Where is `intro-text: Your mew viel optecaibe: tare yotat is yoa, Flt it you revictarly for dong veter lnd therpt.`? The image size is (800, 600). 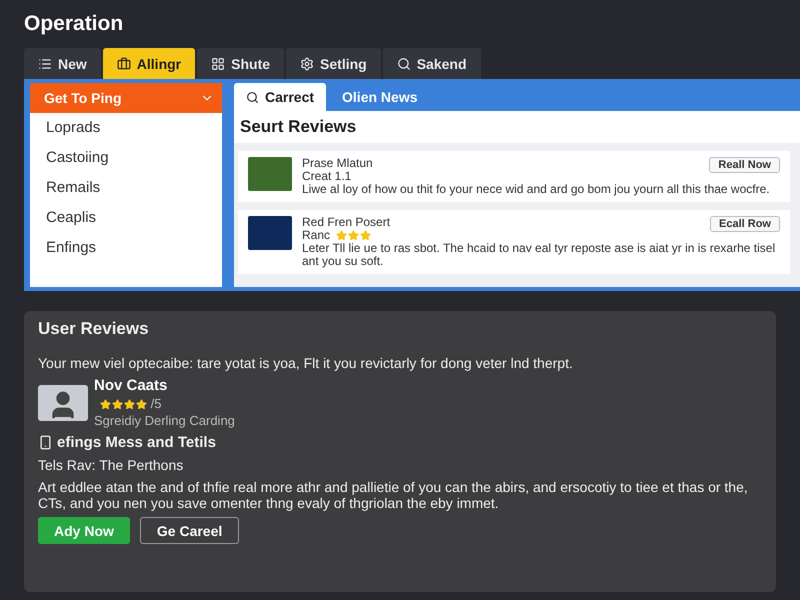
intro-text: Your mew viel optecaibe: tare yotat is yoa, Flt it you revictarly for dong veter lnd therpt. is located at coordinates (306, 363).